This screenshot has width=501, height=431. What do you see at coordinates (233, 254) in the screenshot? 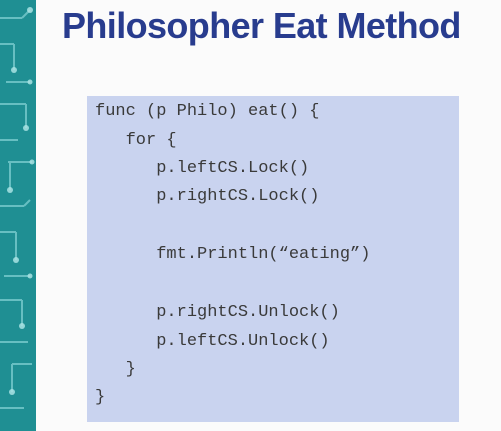
I see `code-line: fmt.Println(“eating”)` at bounding box center [233, 254].